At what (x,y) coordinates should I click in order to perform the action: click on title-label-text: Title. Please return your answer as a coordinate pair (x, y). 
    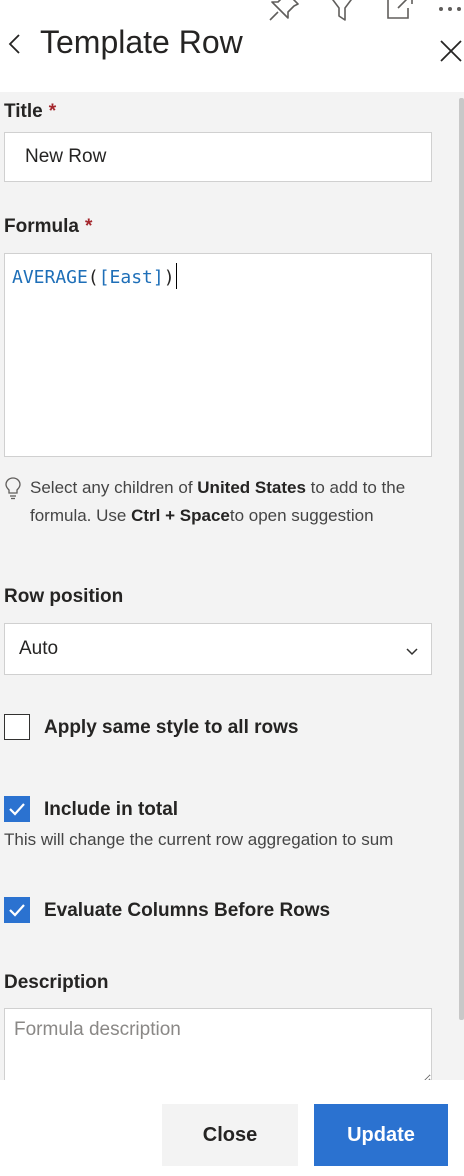
    Looking at the image, I should click on (23, 111).